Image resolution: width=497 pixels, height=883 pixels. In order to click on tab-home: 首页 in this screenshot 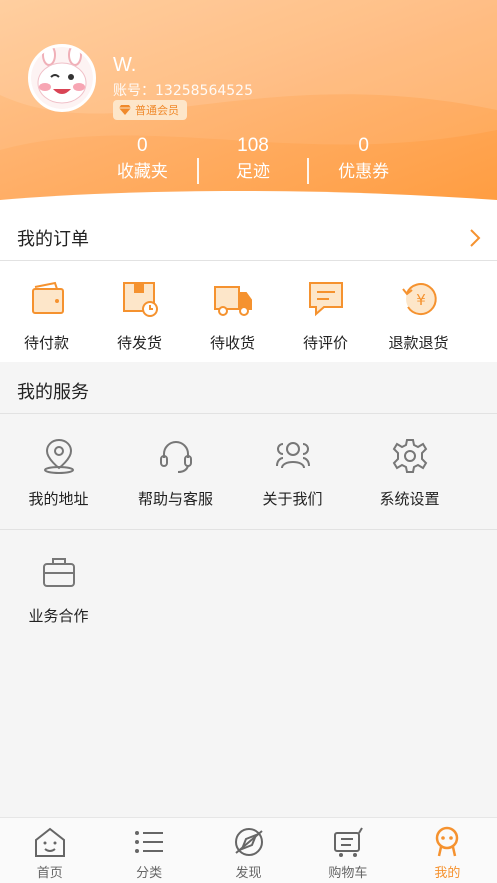, I will do `click(49, 850)`.